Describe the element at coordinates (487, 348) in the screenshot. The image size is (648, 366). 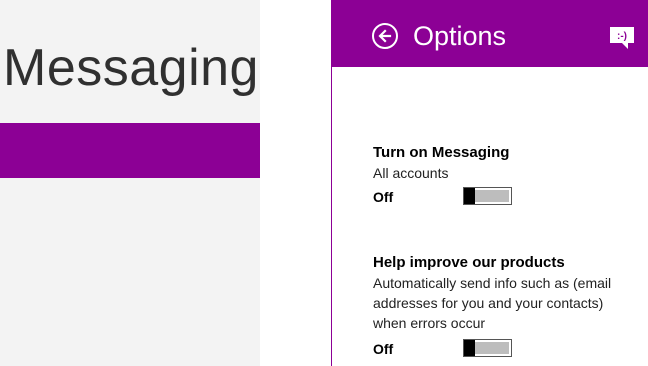
I see `help-improve-toggle` at that location.